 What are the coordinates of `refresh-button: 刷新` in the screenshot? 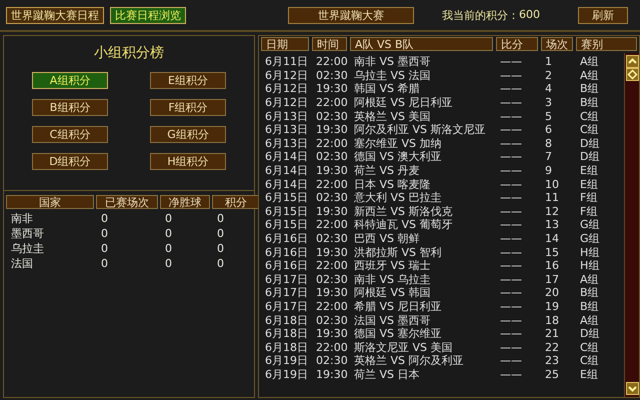 It's located at (603, 15).